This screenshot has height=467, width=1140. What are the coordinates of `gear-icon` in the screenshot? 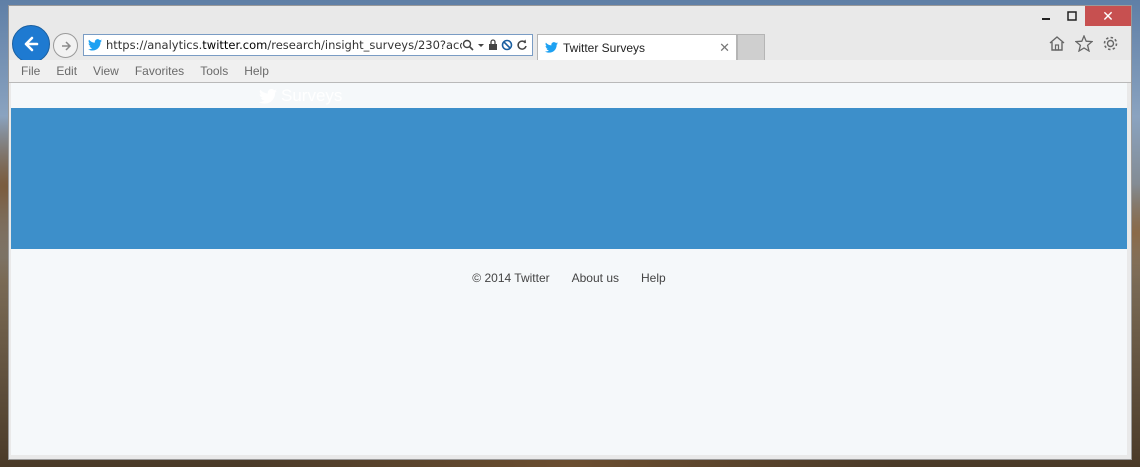 It's located at (1110, 43).